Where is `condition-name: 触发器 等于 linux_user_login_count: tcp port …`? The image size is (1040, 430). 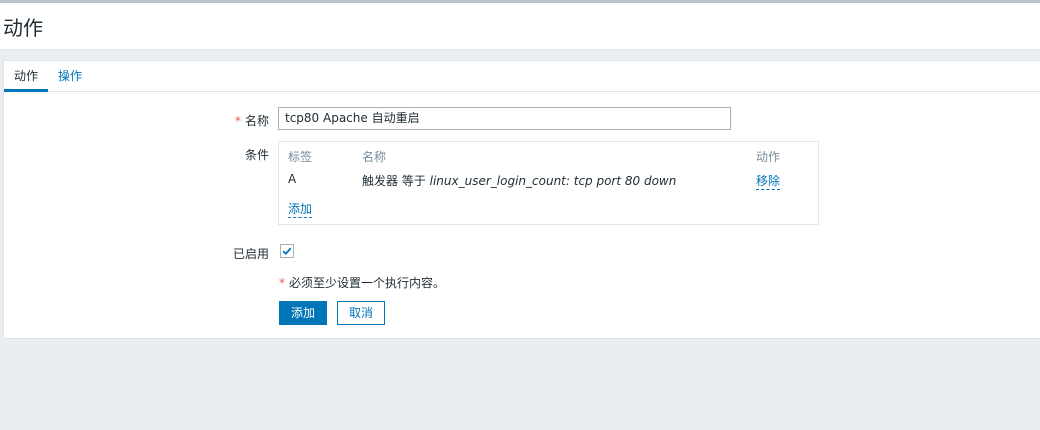 condition-name: 触发器 等于 linux_user_login_count: tcp port … is located at coordinates (519, 180).